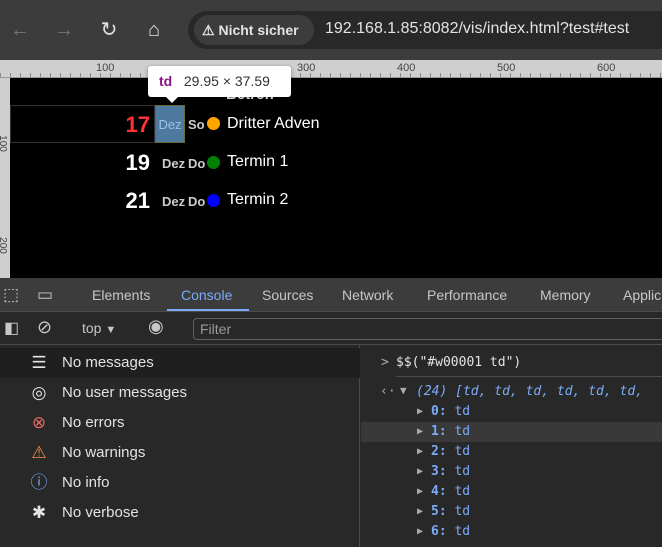 This screenshot has height=547, width=662. Describe the element at coordinates (137, 124) in the screenshot. I see `day-number: 17` at that location.